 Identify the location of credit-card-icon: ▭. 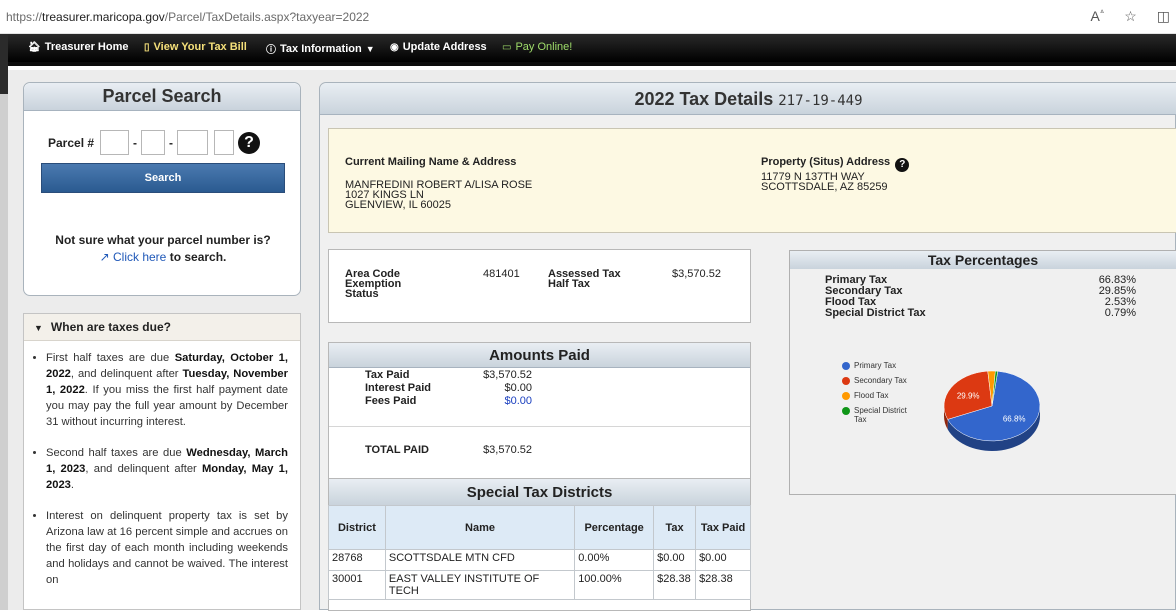
(507, 47).